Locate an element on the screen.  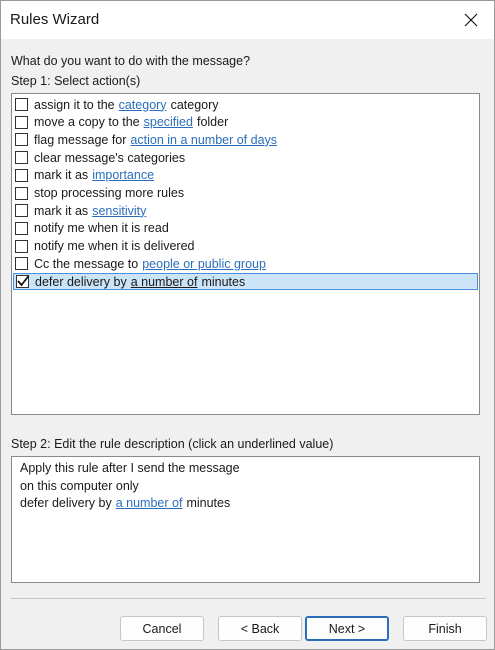
action-link: a number of is located at coordinates (164, 282).